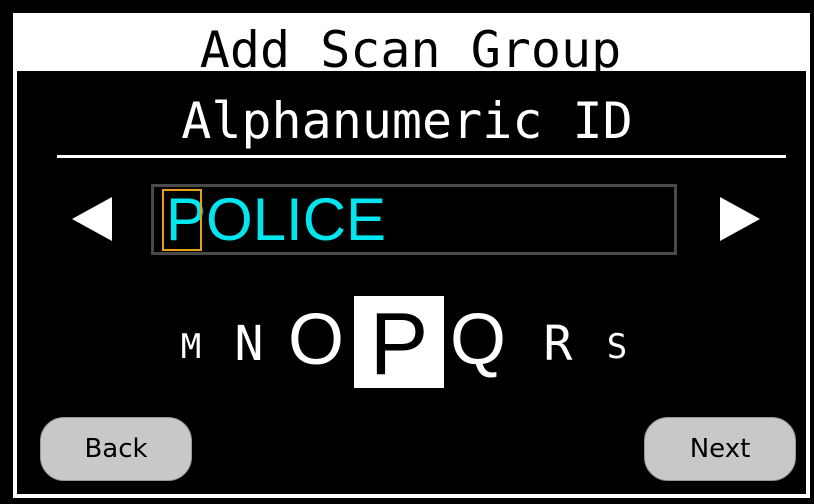 This screenshot has width=814, height=504. Describe the element at coordinates (478, 340) in the screenshot. I see `char-option-q: Q` at that location.